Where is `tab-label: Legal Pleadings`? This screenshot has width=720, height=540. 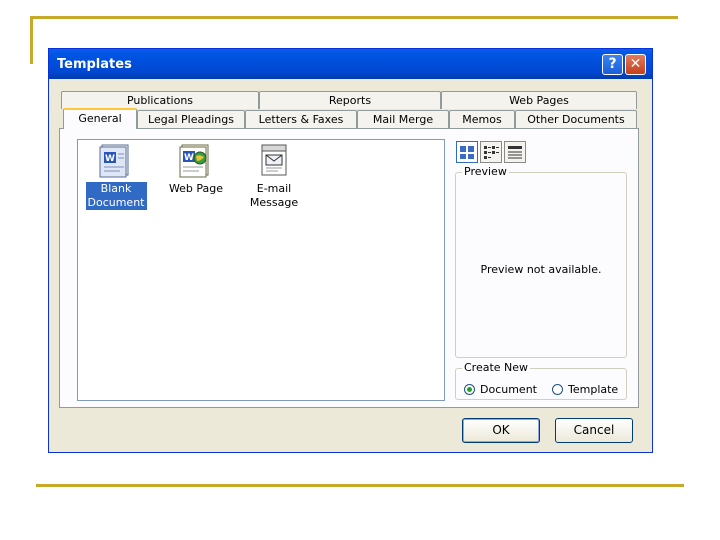
tab-label: Legal Pleadings is located at coordinates (191, 119).